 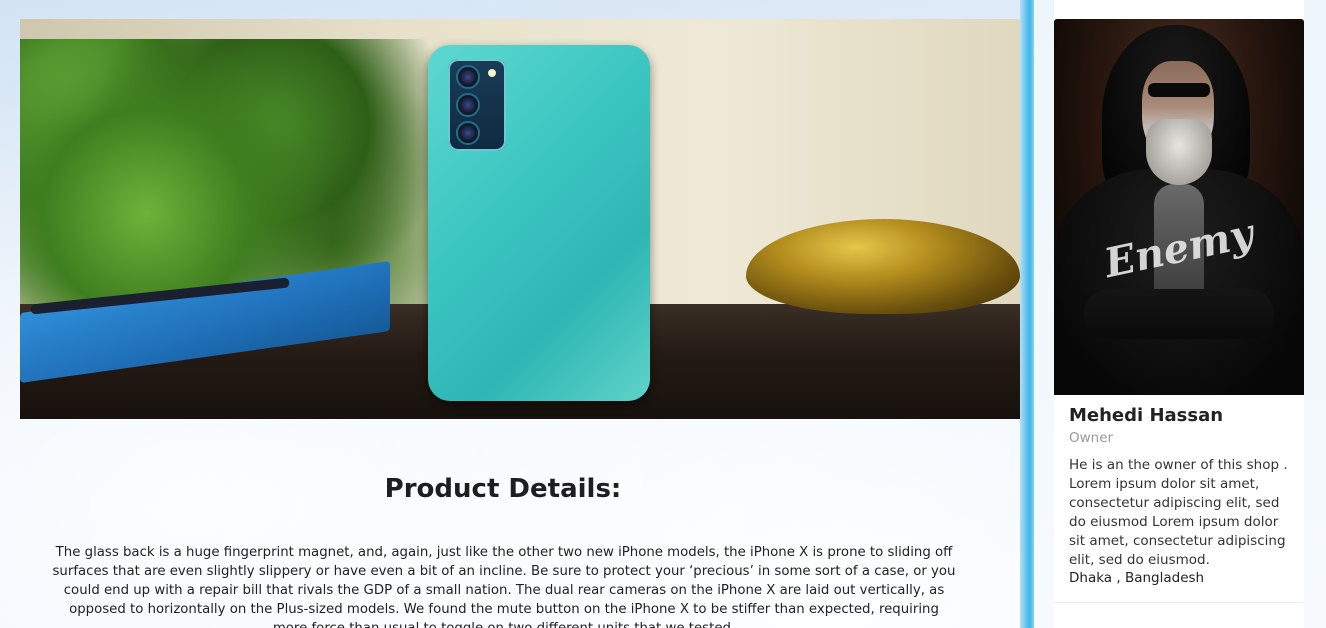 I want to click on owner-name: Mehedi Hassan, so click(x=1146, y=415).